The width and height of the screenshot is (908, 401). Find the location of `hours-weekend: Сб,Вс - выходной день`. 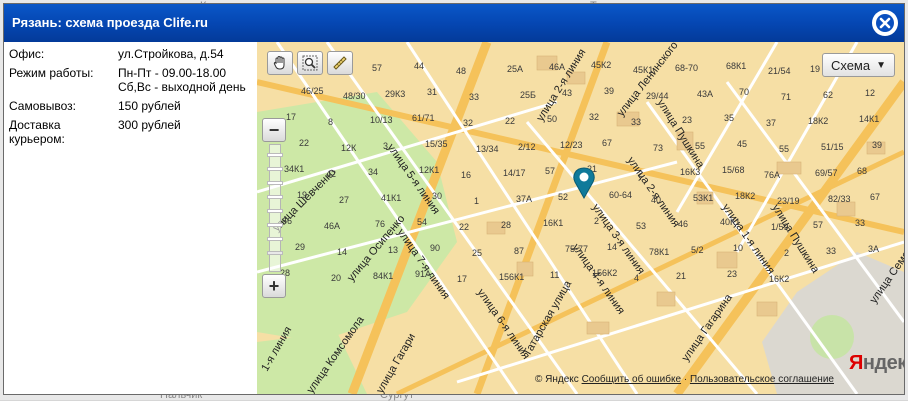

hours-weekend: Сб,Вс - выходной день is located at coordinates (182, 87).